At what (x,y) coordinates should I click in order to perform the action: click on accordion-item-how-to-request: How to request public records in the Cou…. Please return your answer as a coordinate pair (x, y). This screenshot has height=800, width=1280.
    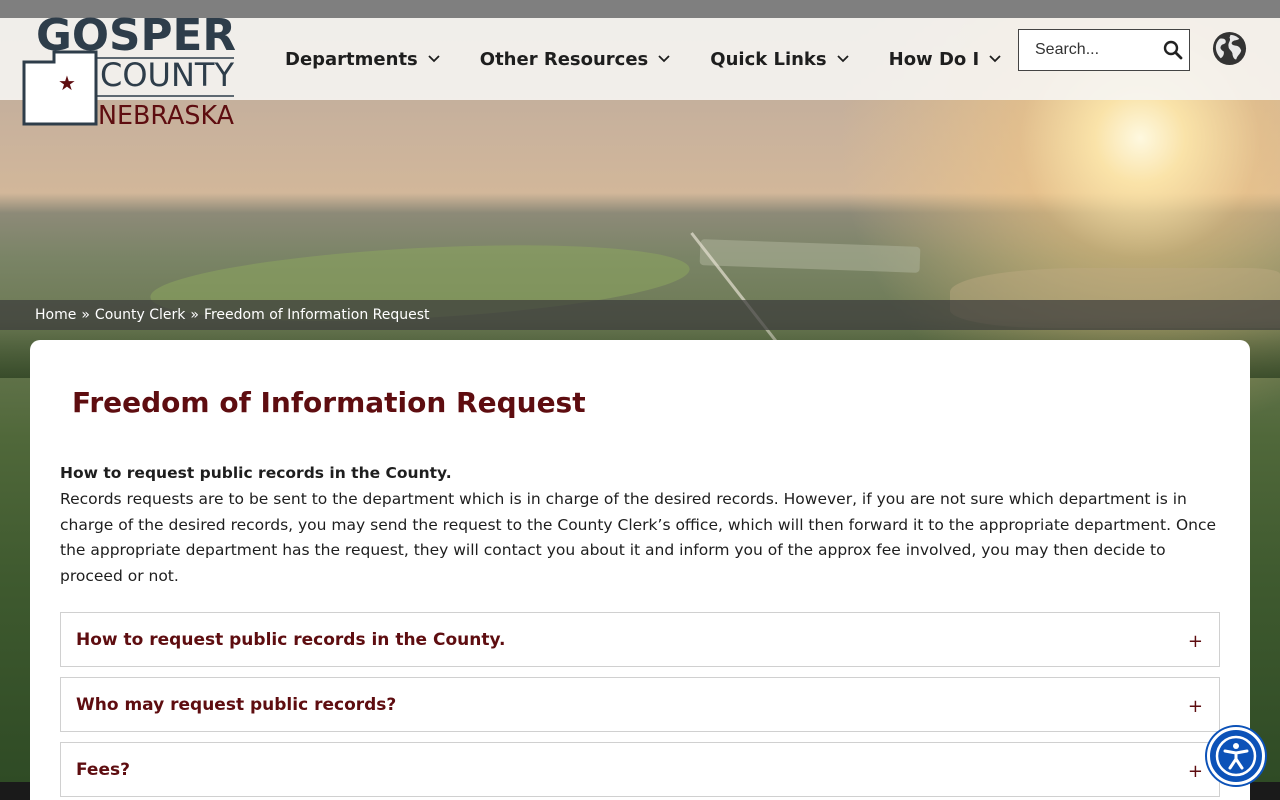
    Looking at the image, I should click on (640, 639).